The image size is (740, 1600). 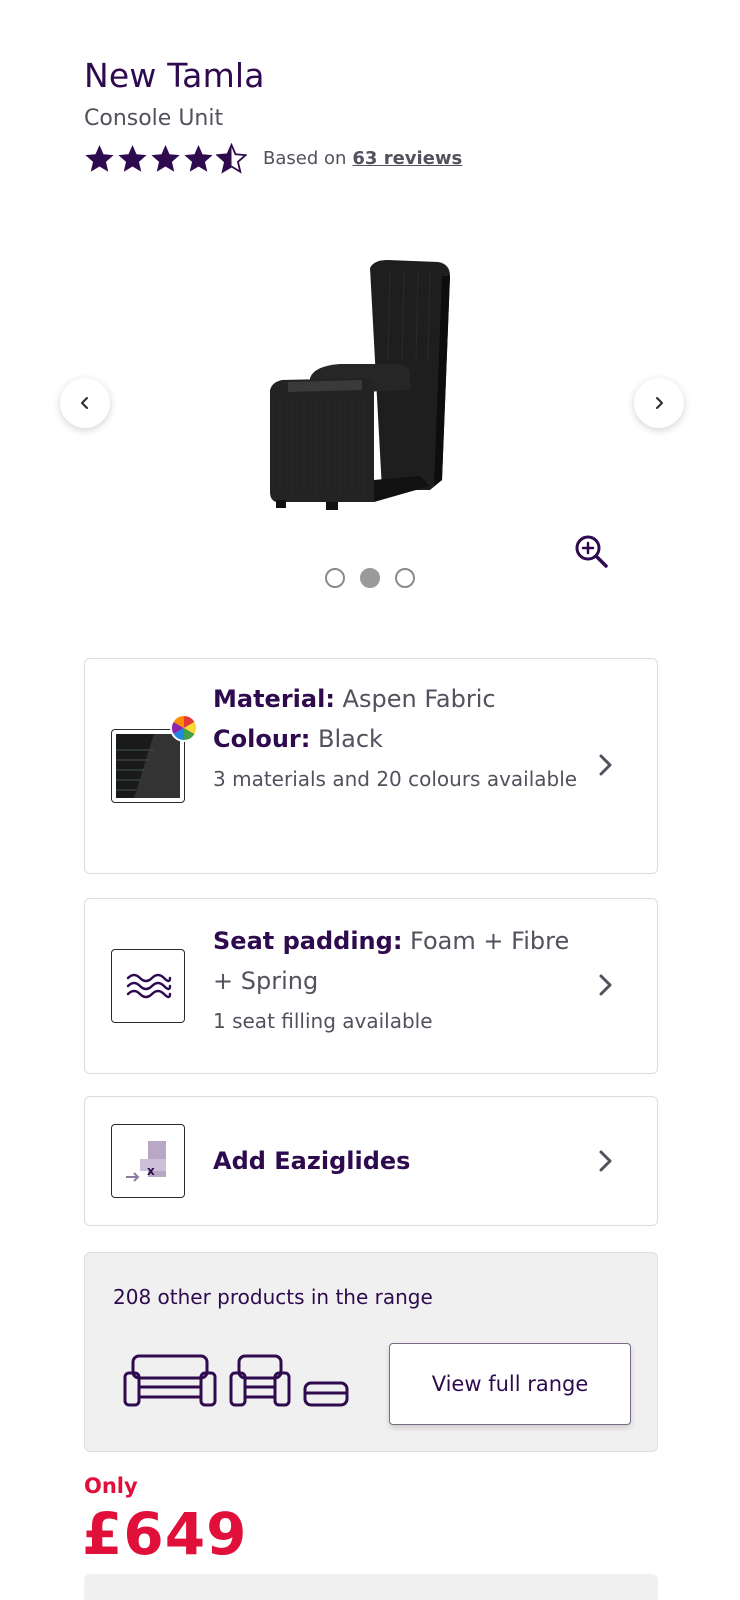 I want to click on star-half-icon, so click(x=231, y=158).